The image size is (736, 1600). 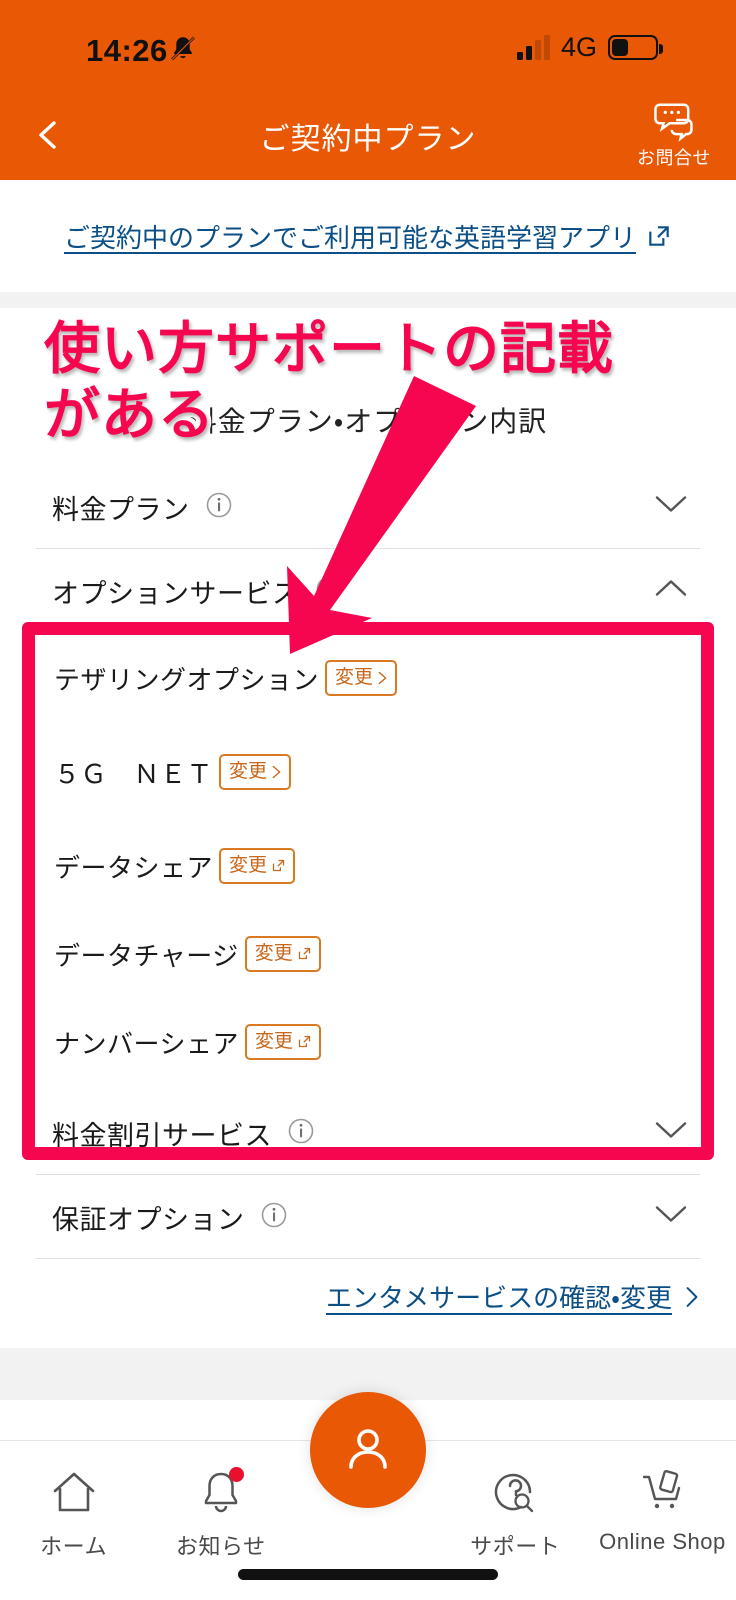 What do you see at coordinates (368, 46) in the screenshot?
I see `status-bar: 14:26 4G` at bounding box center [368, 46].